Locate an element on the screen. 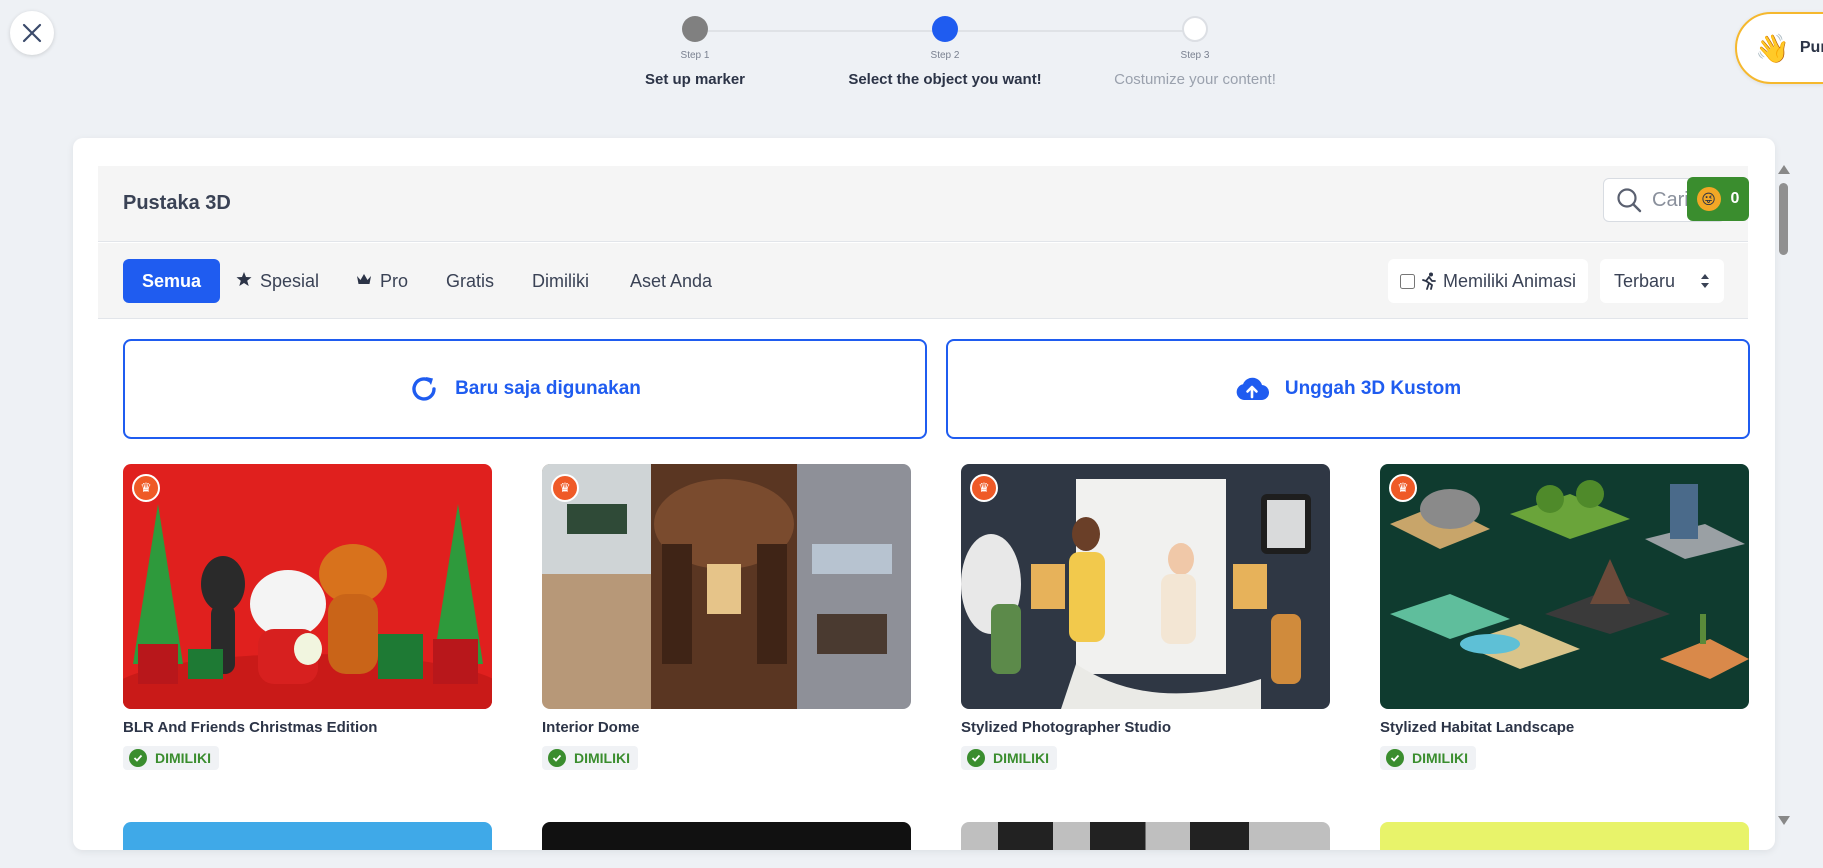 The height and width of the screenshot is (868, 1823). coin-balance: 😜 0 is located at coordinates (1718, 199).